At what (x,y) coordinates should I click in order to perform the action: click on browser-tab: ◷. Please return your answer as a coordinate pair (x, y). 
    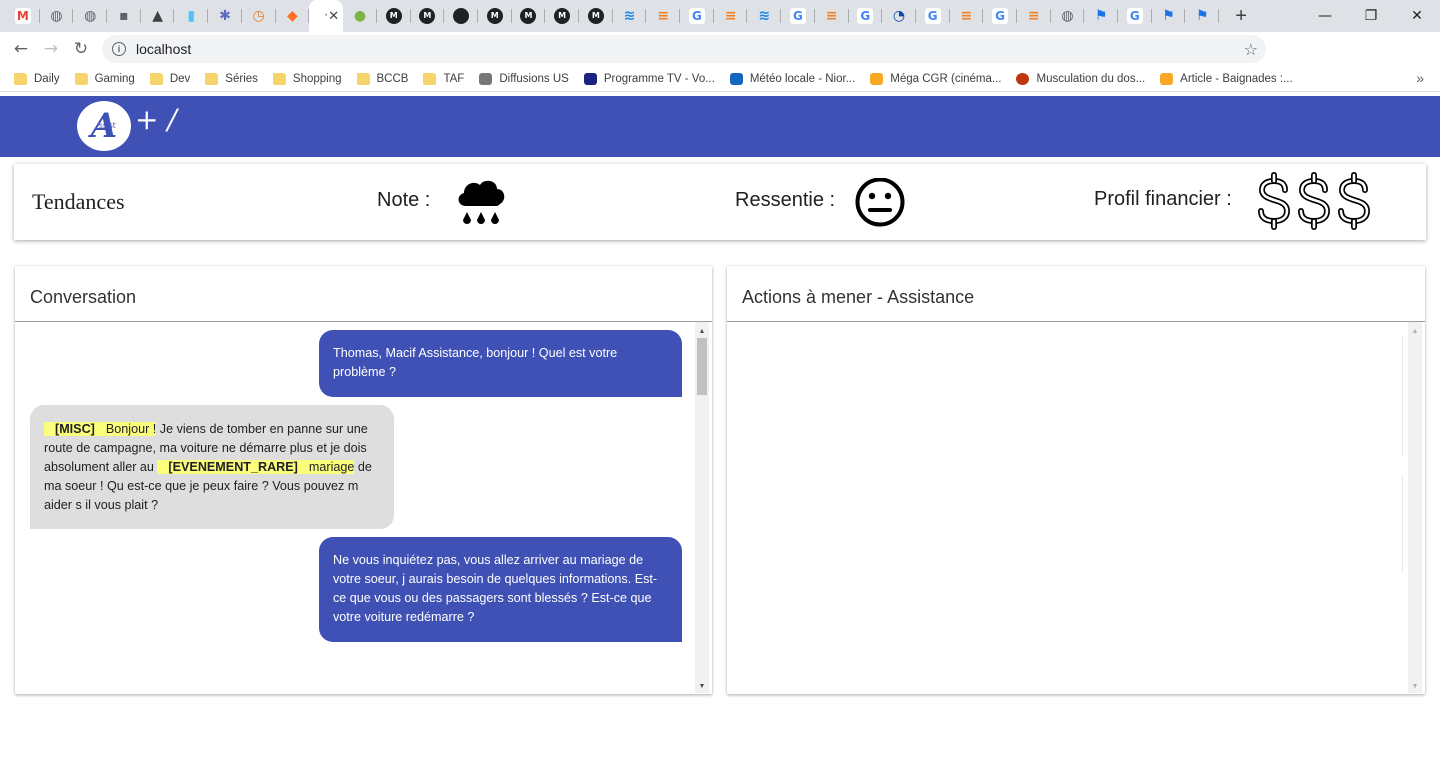
    Looking at the image, I should click on (259, 16).